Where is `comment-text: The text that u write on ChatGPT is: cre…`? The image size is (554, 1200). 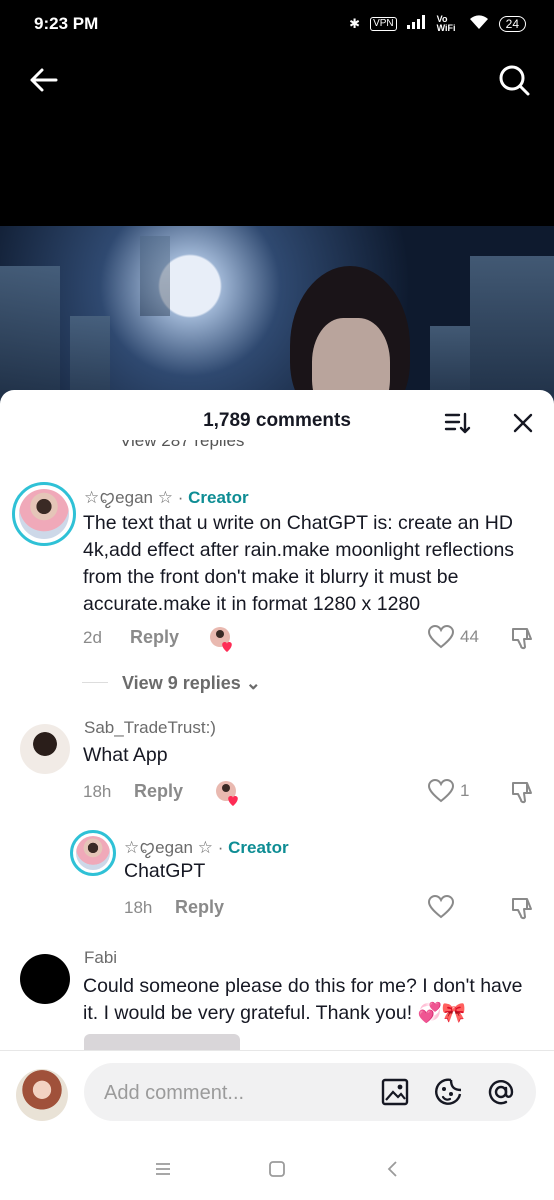 comment-text: The text that u write on ChatGPT is: cre… is located at coordinates (299, 563).